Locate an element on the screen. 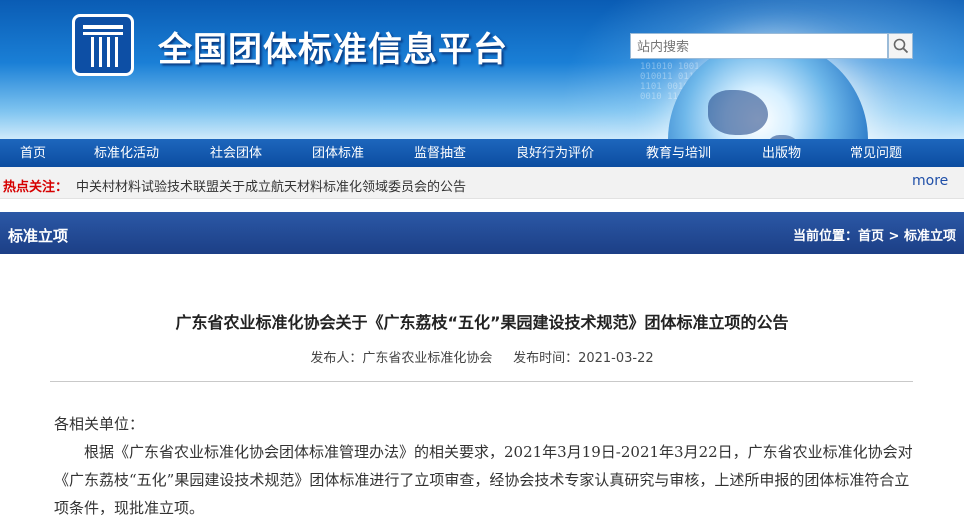 The height and width of the screenshot is (519, 964). breadcrumb-prefix: 当前位置： is located at coordinates (825, 236).